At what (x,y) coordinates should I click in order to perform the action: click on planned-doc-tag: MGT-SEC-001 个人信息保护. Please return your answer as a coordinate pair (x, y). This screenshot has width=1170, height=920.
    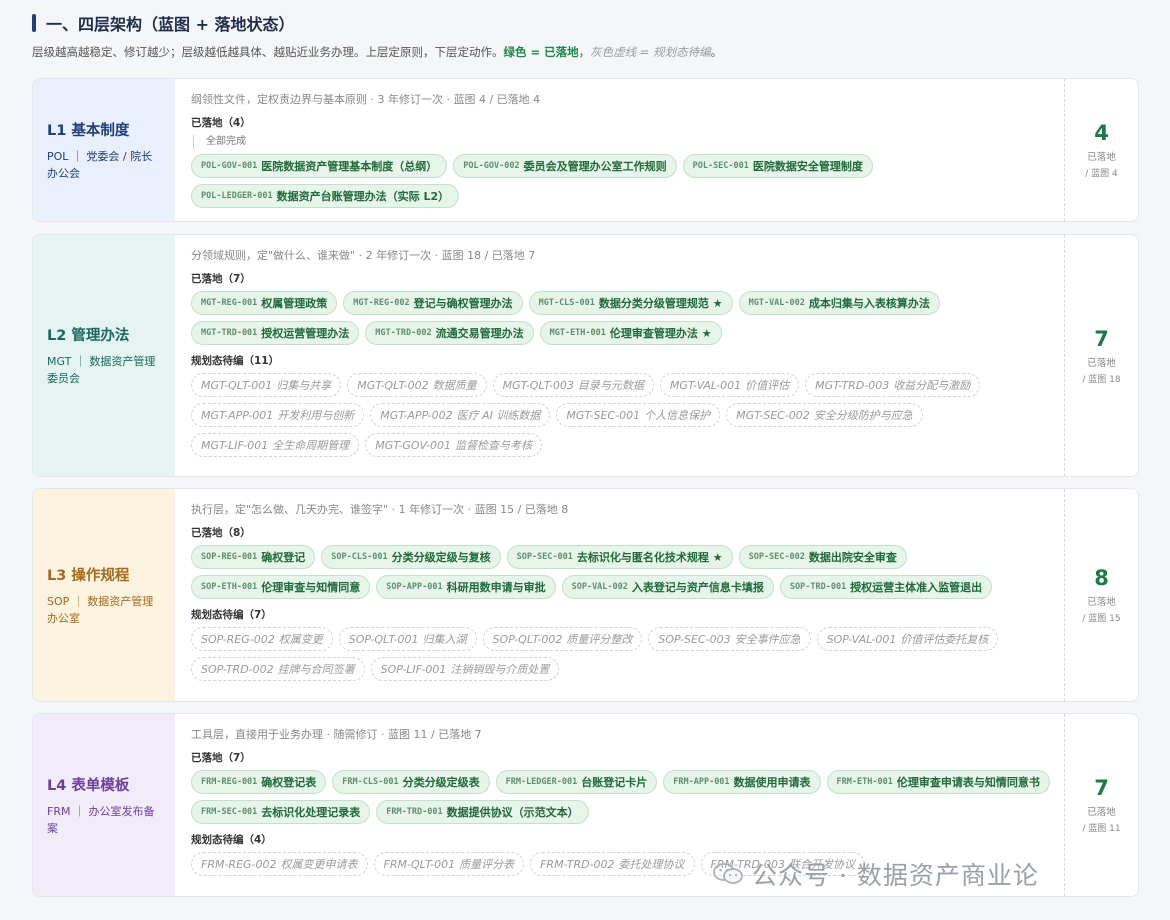
    Looking at the image, I should click on (638, 415).